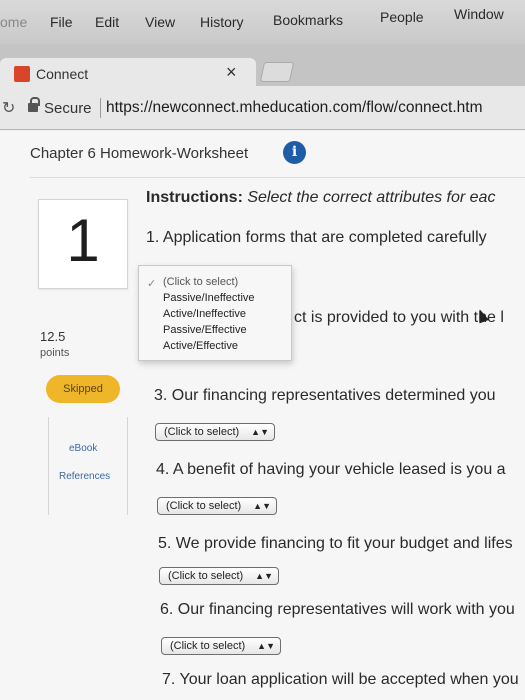 This screenshot has width=525, height=700. Describe the element at coordinates (100, 108) in the screenshot. I see `address-separator` at that location.